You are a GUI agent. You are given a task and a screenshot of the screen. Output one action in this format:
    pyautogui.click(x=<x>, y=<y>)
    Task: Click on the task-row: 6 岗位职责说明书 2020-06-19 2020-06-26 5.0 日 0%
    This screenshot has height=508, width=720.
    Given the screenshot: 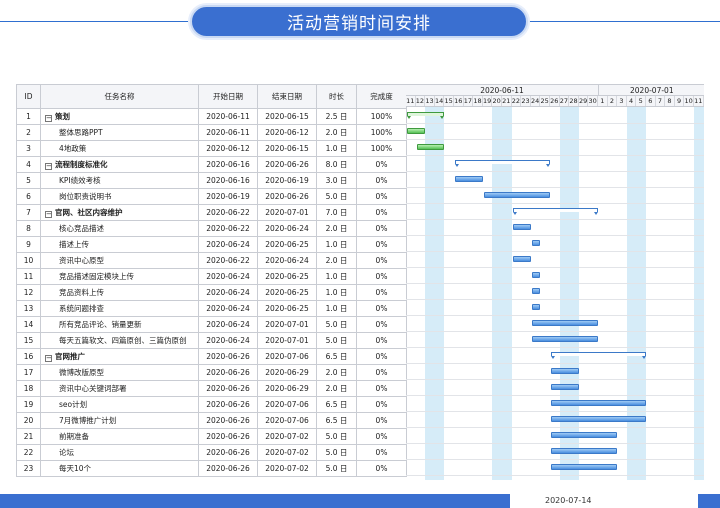 What is the action you would take?
    pyautogui.click(x=211, y=196)
    